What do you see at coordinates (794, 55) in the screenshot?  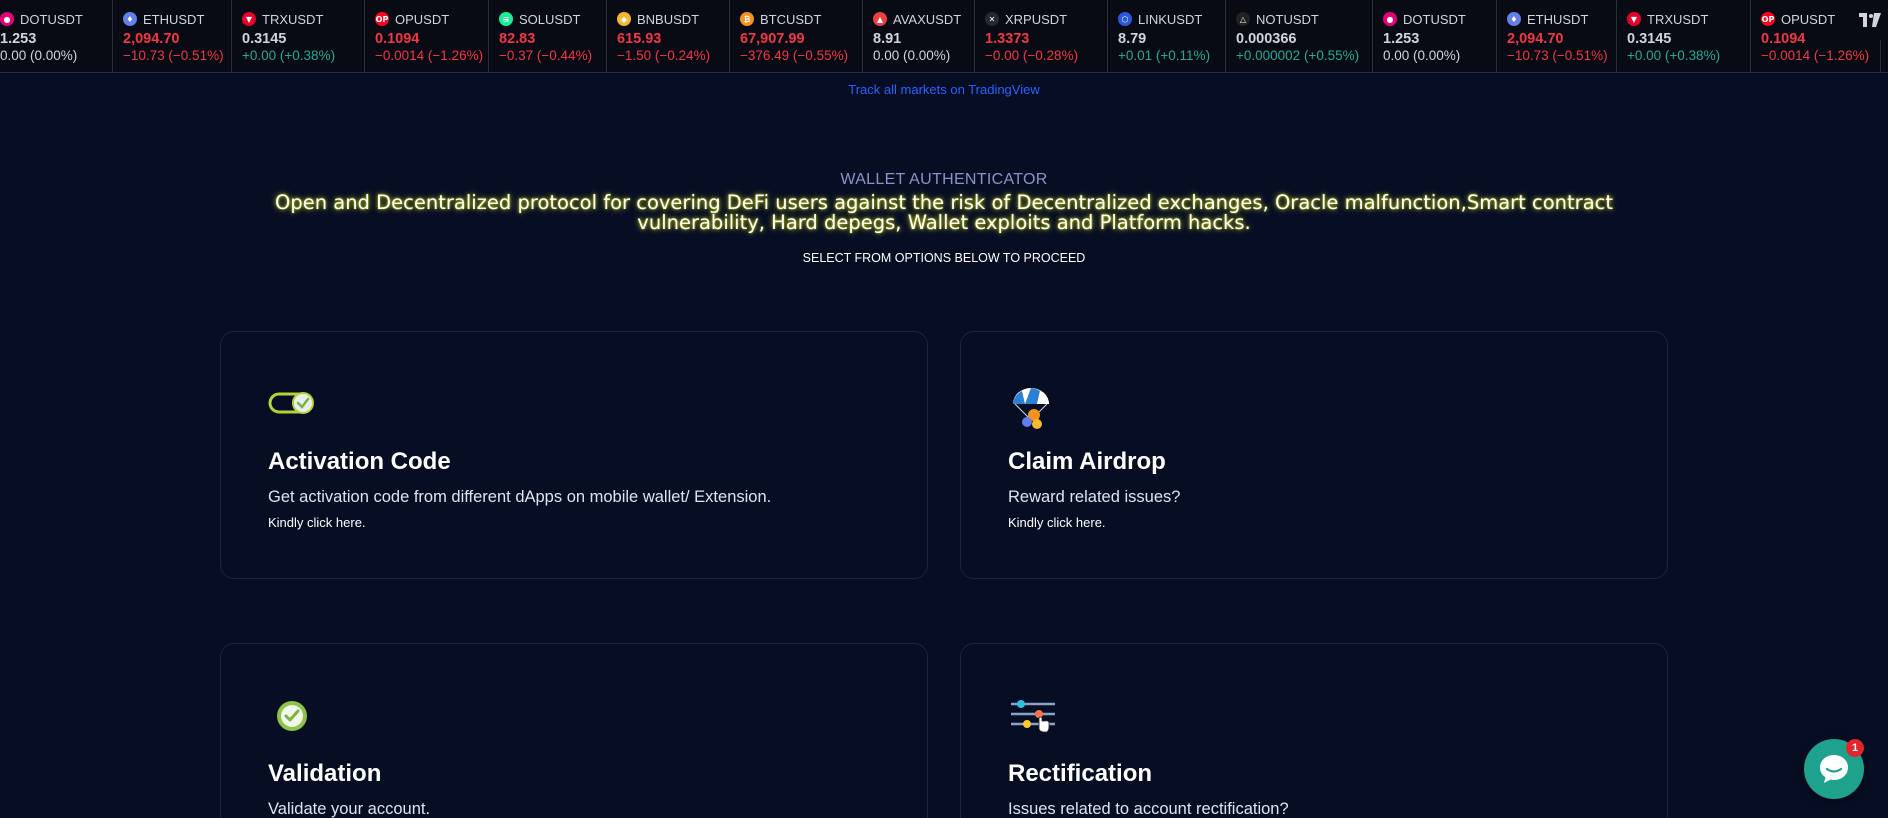 I see `ticker-change: −376.49 (−0.55%)` at bounding box center [794, 55].